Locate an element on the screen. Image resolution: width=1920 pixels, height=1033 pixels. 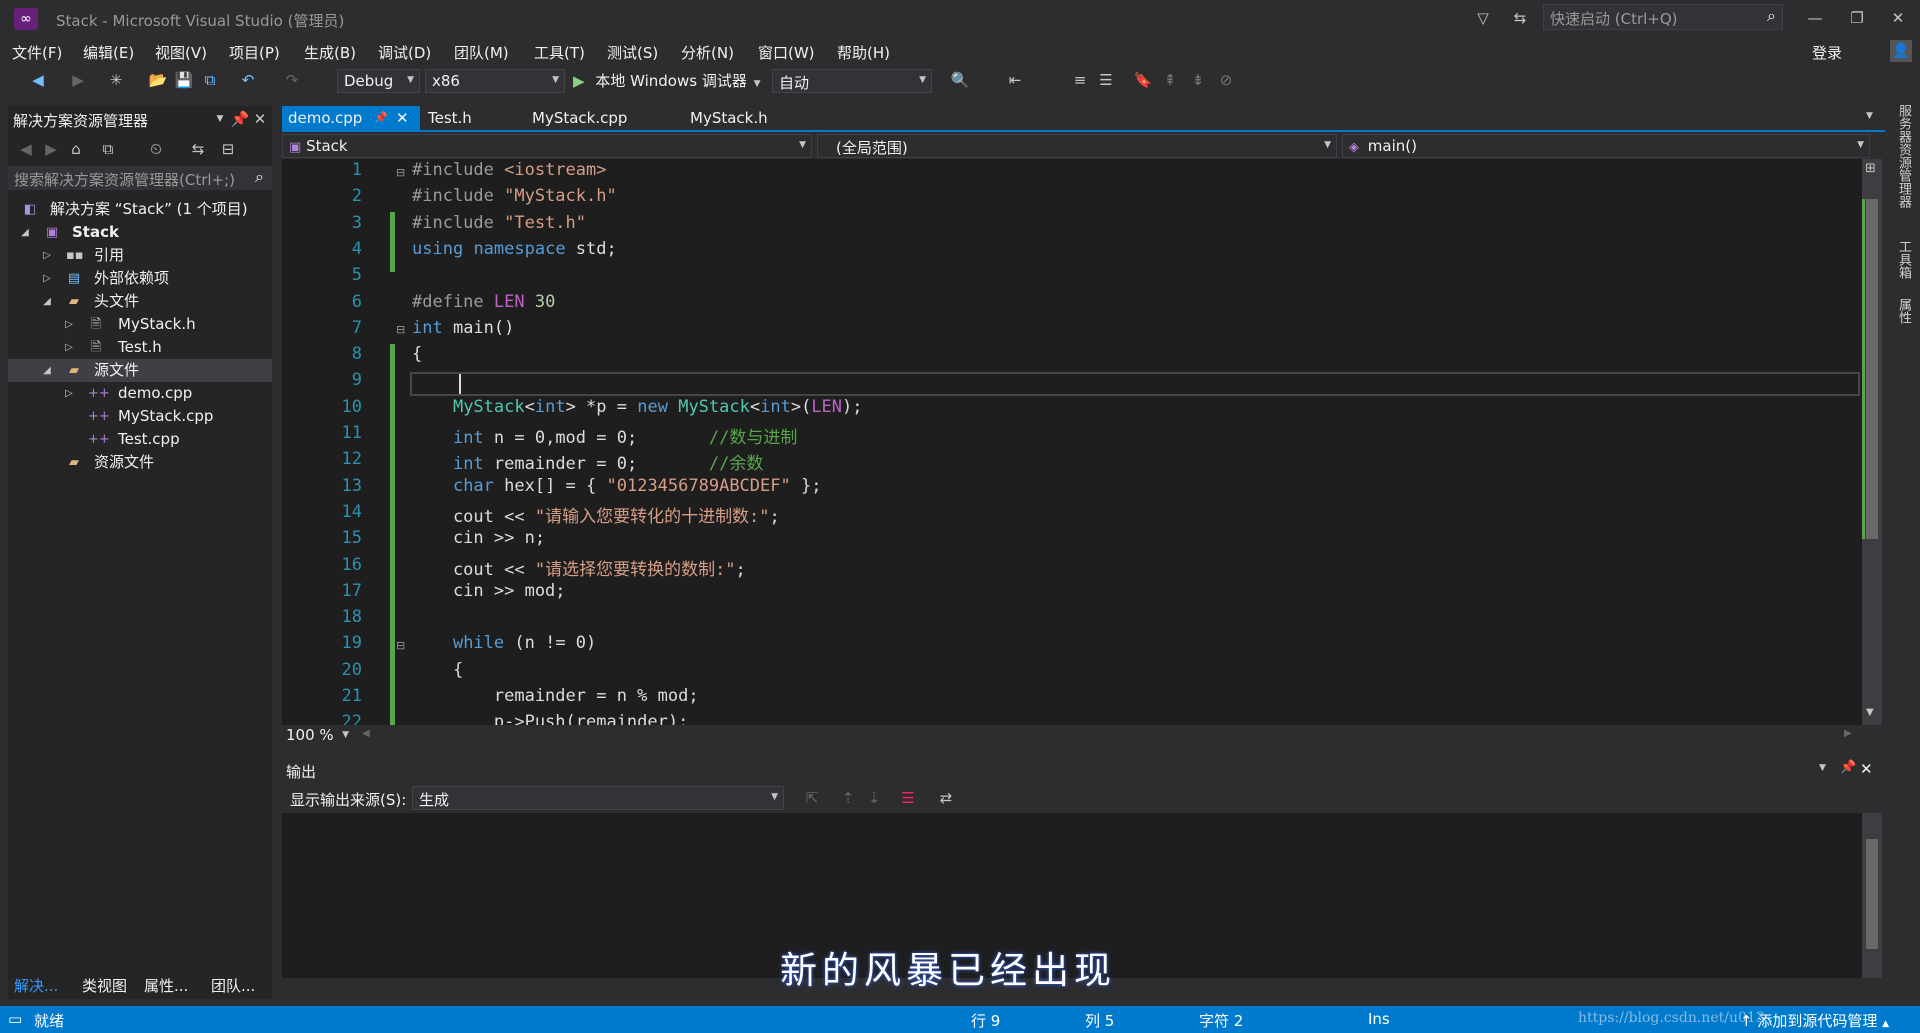
sync-icon: ⇆ is located at coordinates (198, 149).